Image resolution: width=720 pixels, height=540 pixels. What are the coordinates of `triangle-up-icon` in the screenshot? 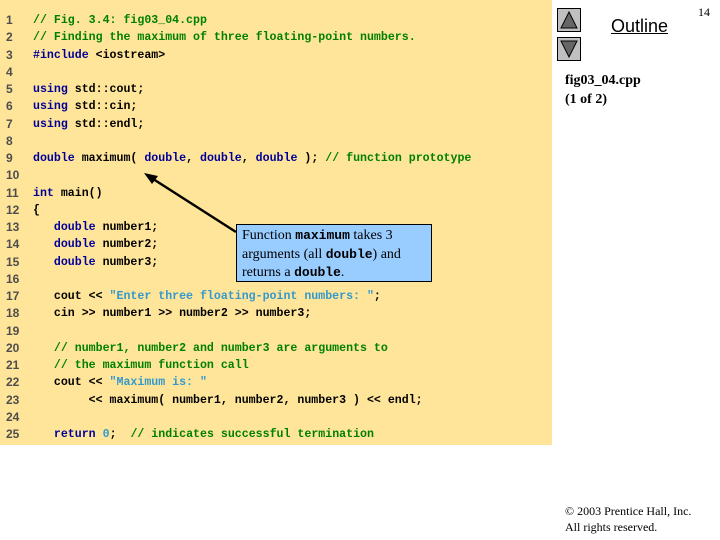 It's located at (569, 20).